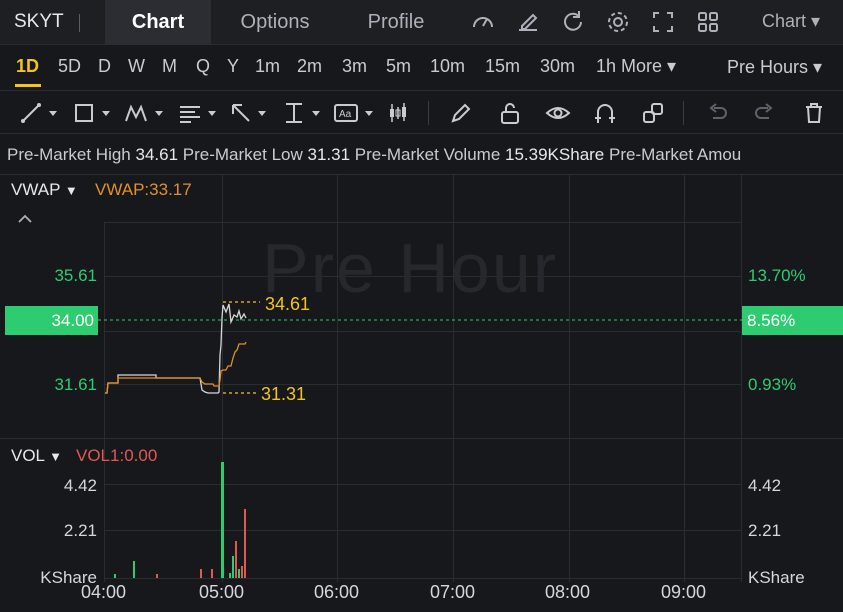 The image size is (843, 612). Describe the element at coordinates (653, 113) in the screenshot. I see `link-icon` at that location.